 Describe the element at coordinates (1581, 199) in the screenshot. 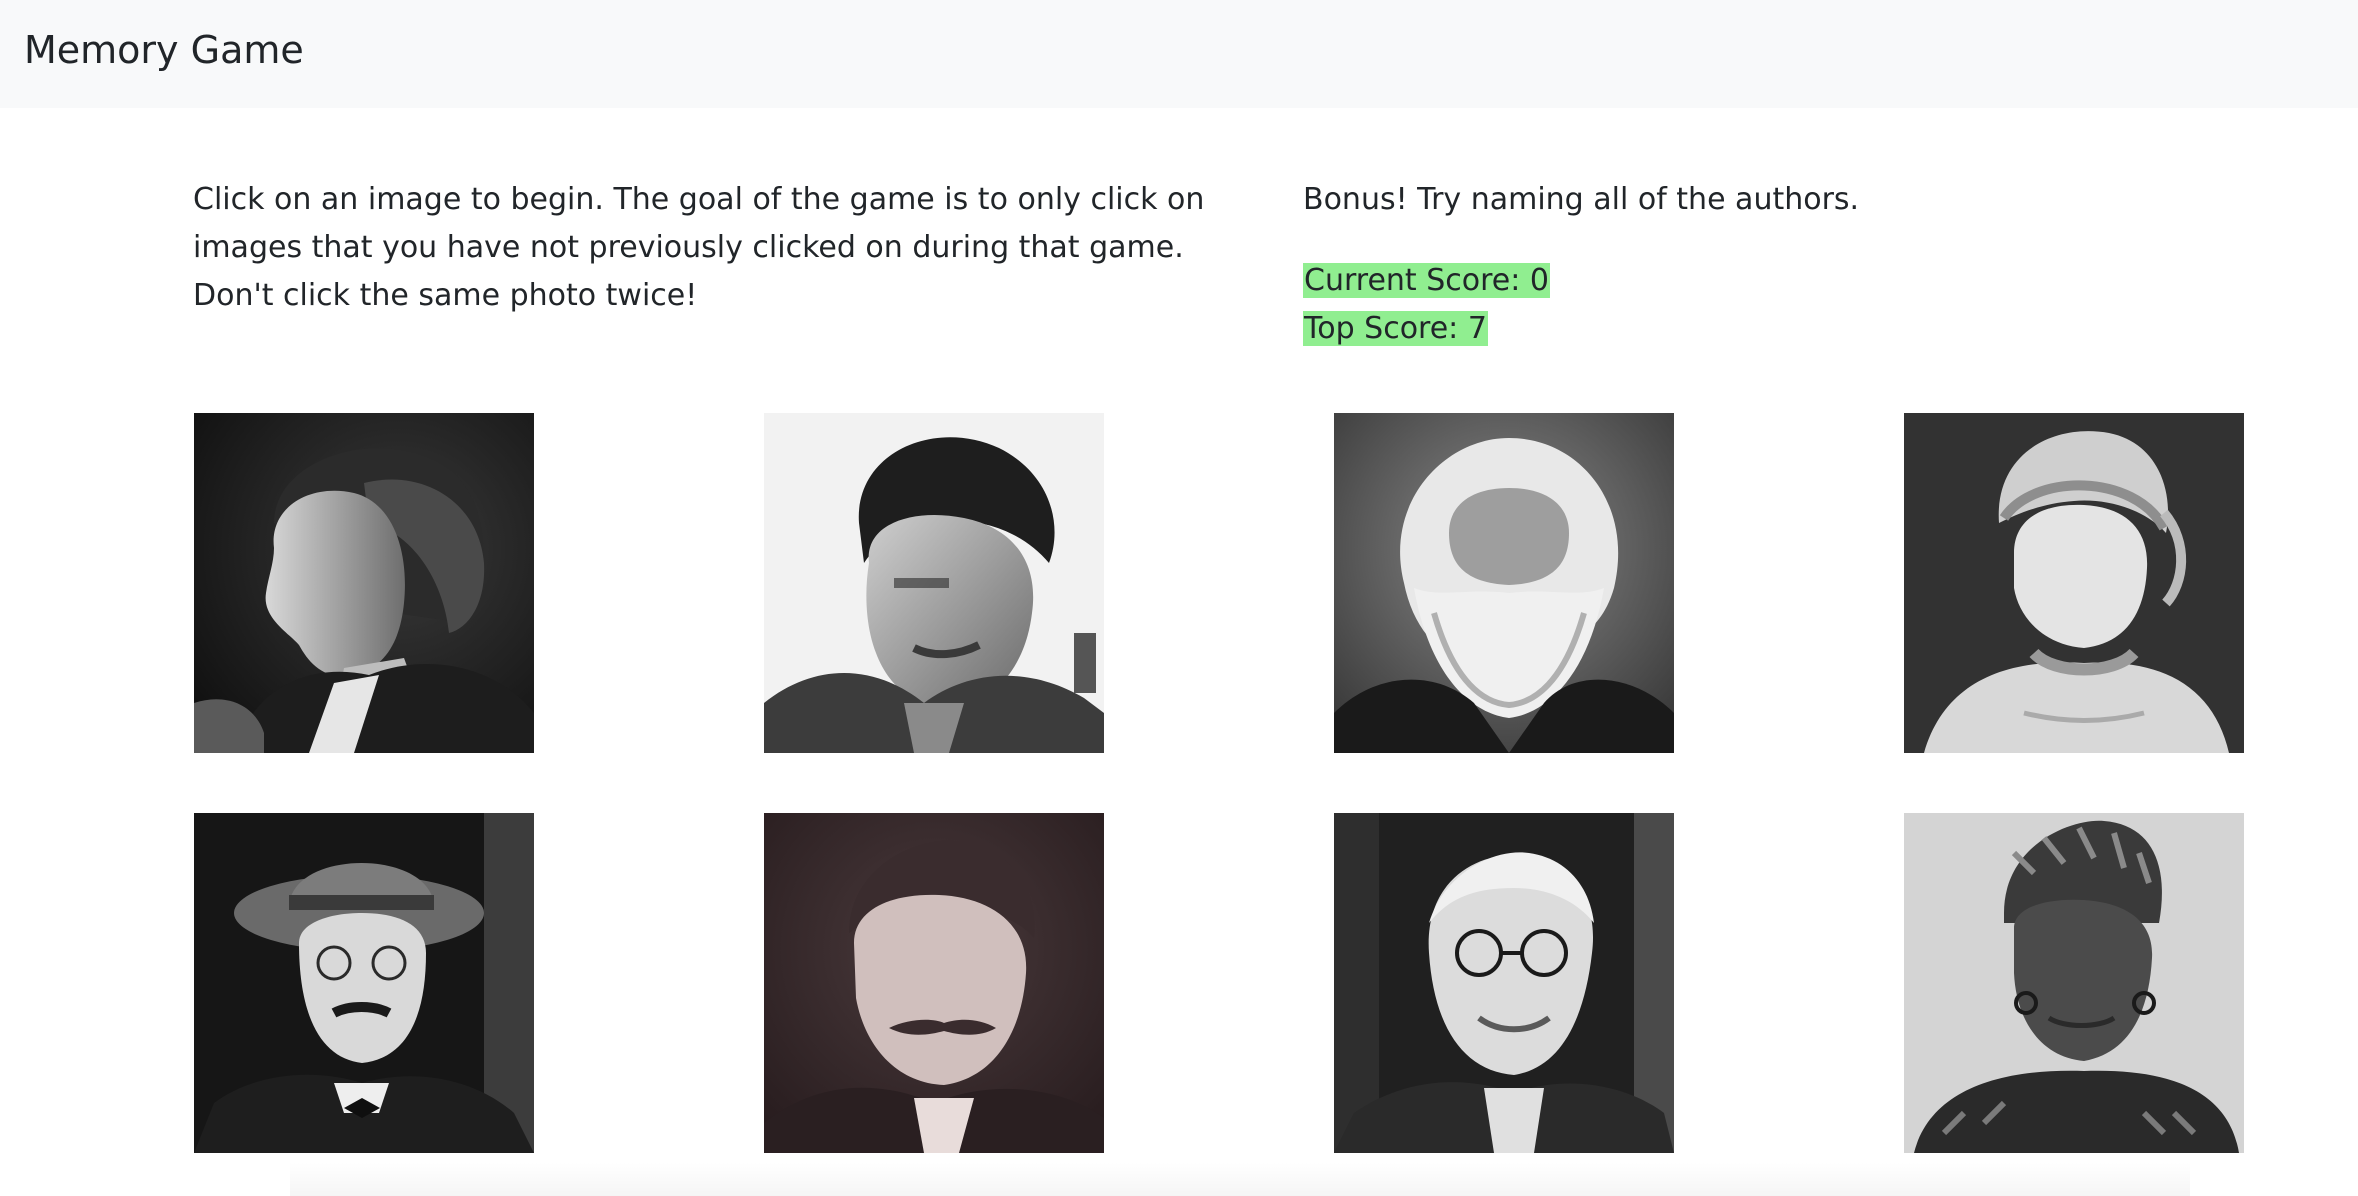

I see `bonus-text: Bonus! Try naming all of the authors.` at that location.